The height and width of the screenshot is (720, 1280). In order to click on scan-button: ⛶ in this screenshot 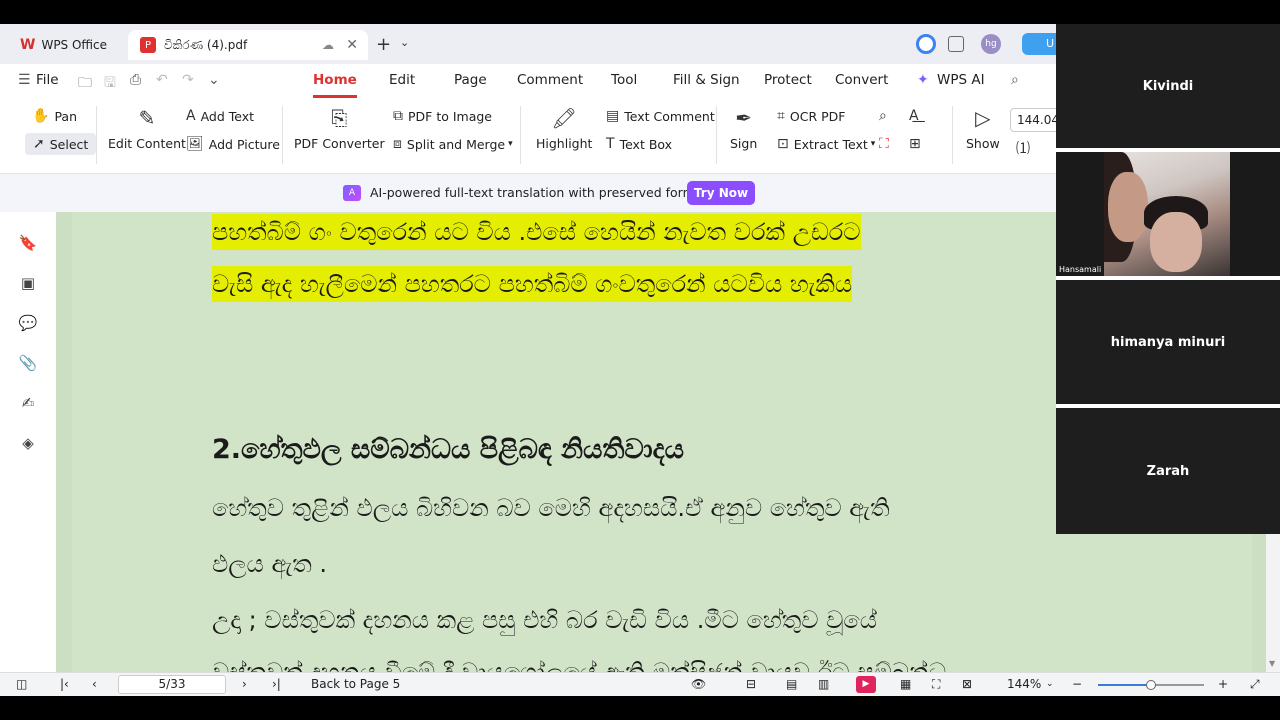, I will do `click(886, 144)`.